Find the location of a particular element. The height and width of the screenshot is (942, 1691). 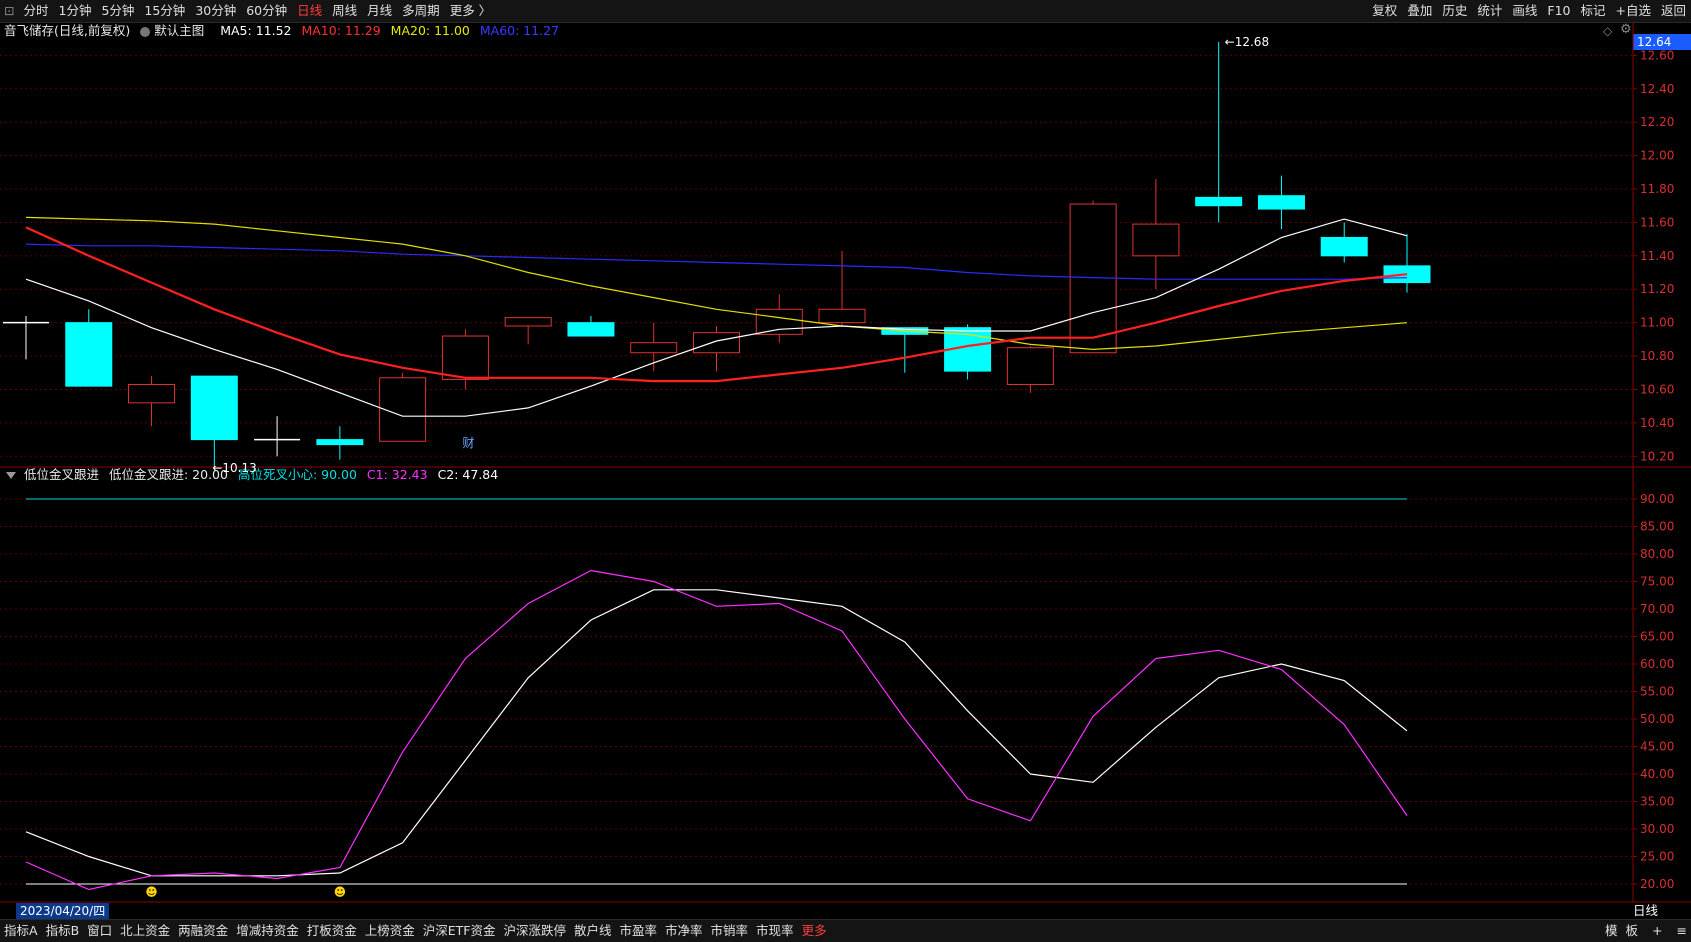

toolbar-menu-icon: ⊡ is located at coordinates (9, 11).